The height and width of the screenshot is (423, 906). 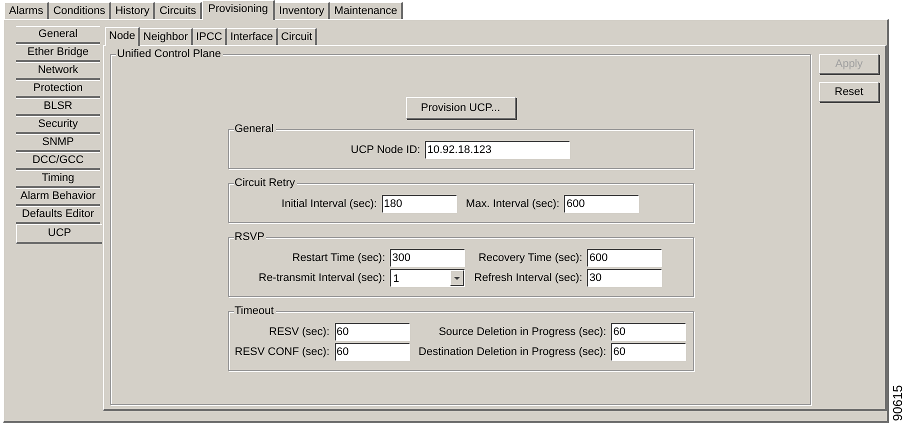 I want to click on field-label: Source Deletion in Progress (sec):, so click(x=522, y=332).